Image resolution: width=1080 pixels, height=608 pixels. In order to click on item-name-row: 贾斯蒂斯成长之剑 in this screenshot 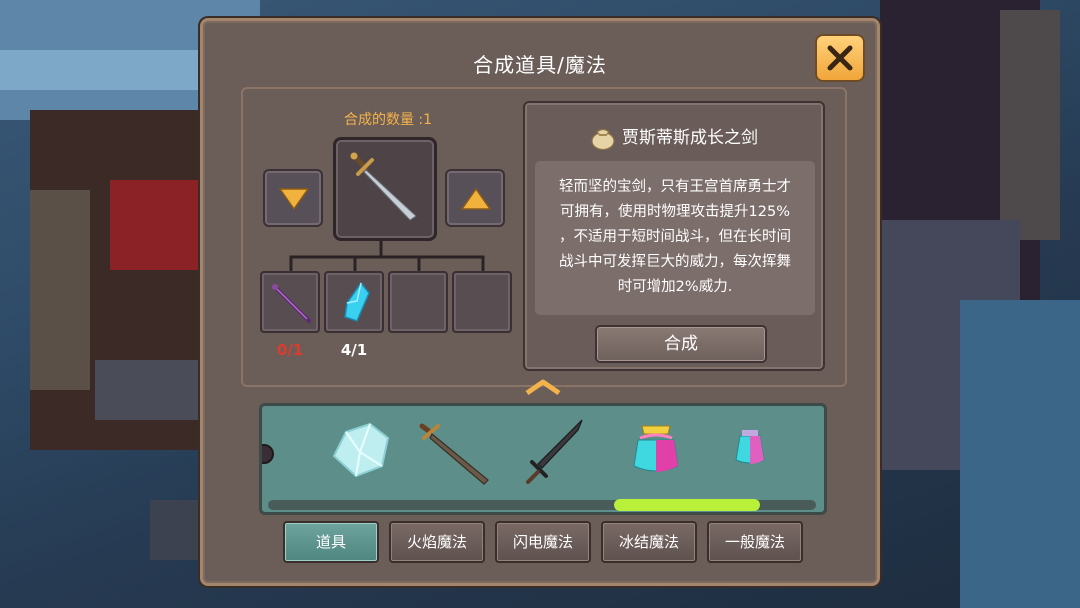, I will do `click(674, 136)`.